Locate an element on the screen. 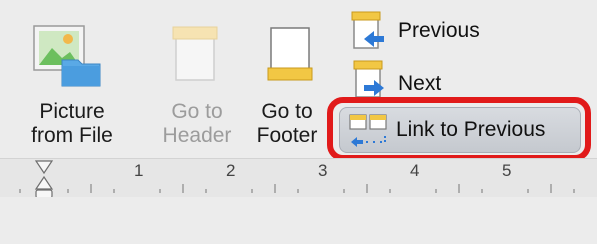 The image size is (597, 244). footer-page-icon is located at coordinates (291, 58).